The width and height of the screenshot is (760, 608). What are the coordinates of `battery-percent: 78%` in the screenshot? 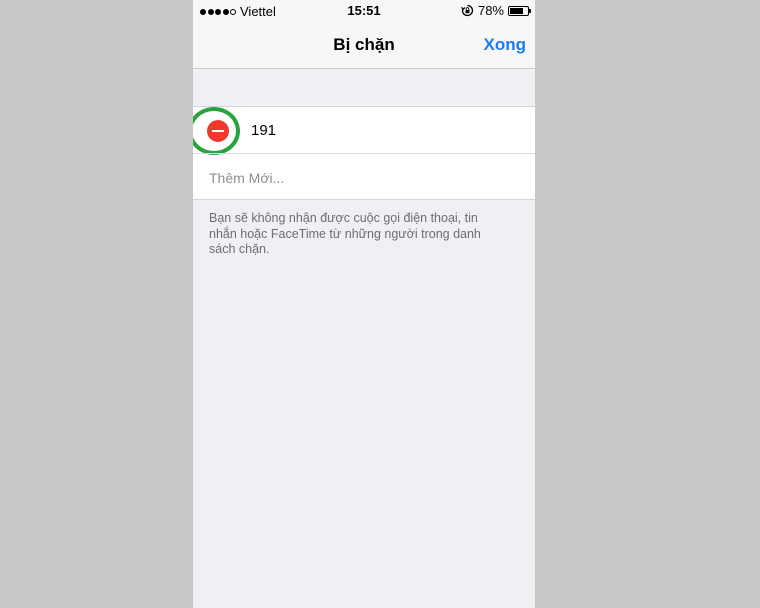 It's located at (490, 10).